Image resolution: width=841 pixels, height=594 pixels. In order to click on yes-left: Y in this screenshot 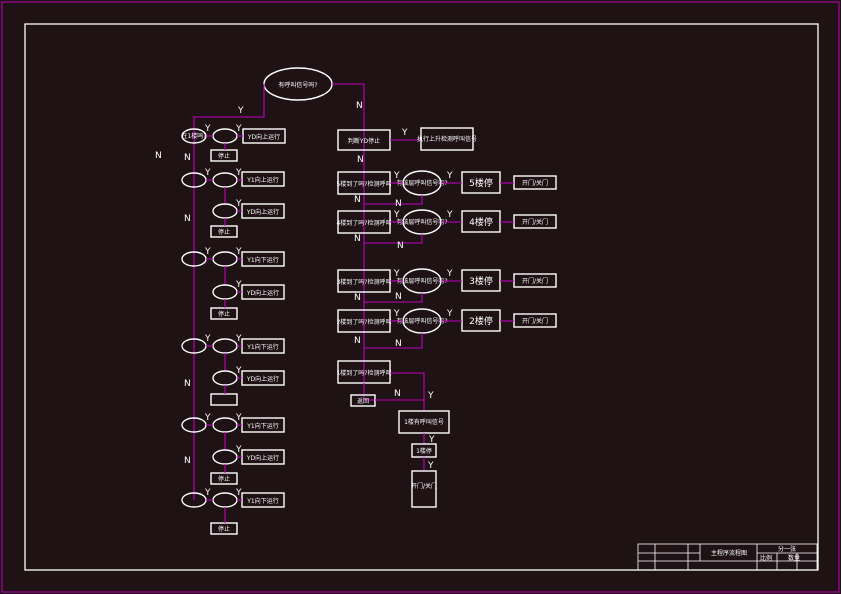, I will do `click(240, 111)`.